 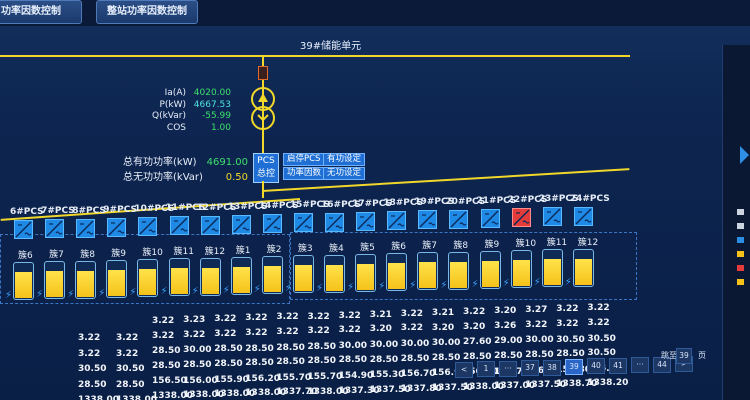 What do you see at coordinates (477, 342) in the screenshot?
I see `cluster-value: 27.60` at bounding box center [477, 342].